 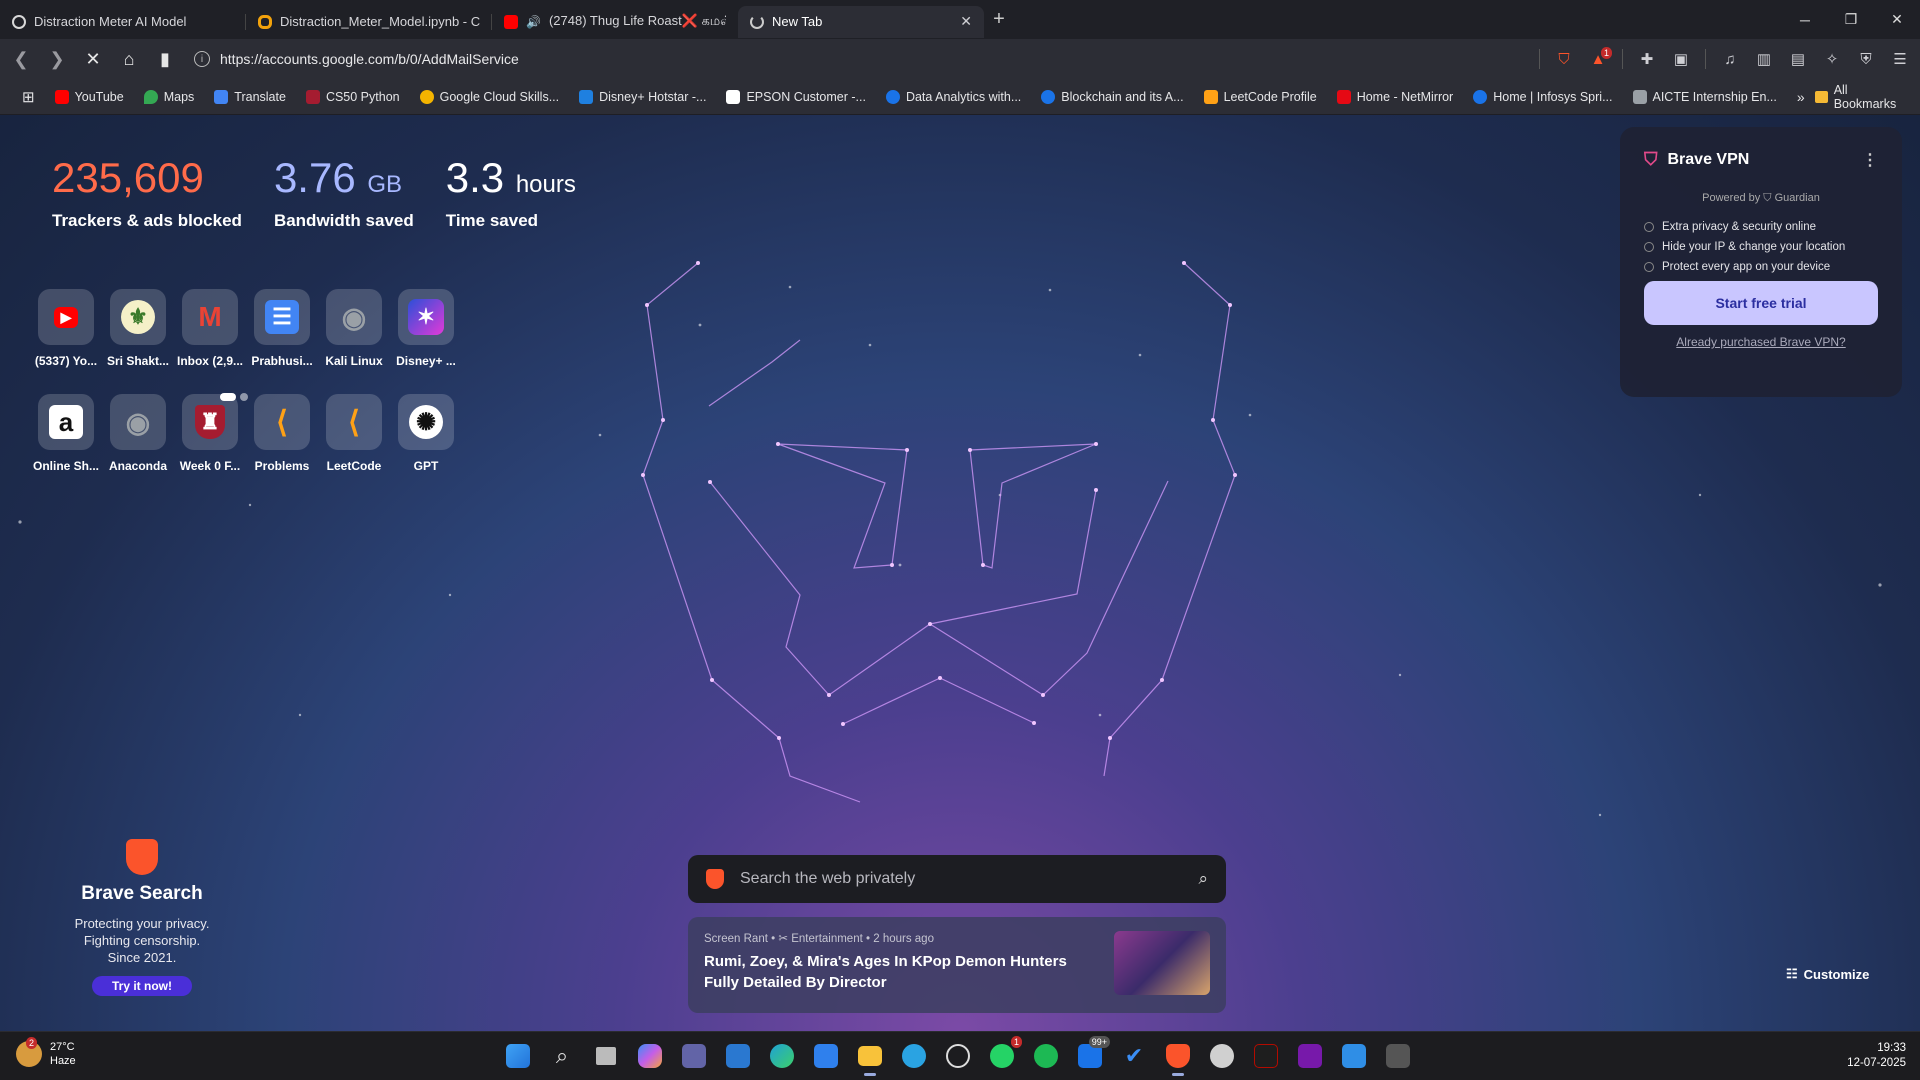 What do you see at coordinates (826, 1056) in the screenshot?
I see `store-icon` at bounding box center [826, 1056].